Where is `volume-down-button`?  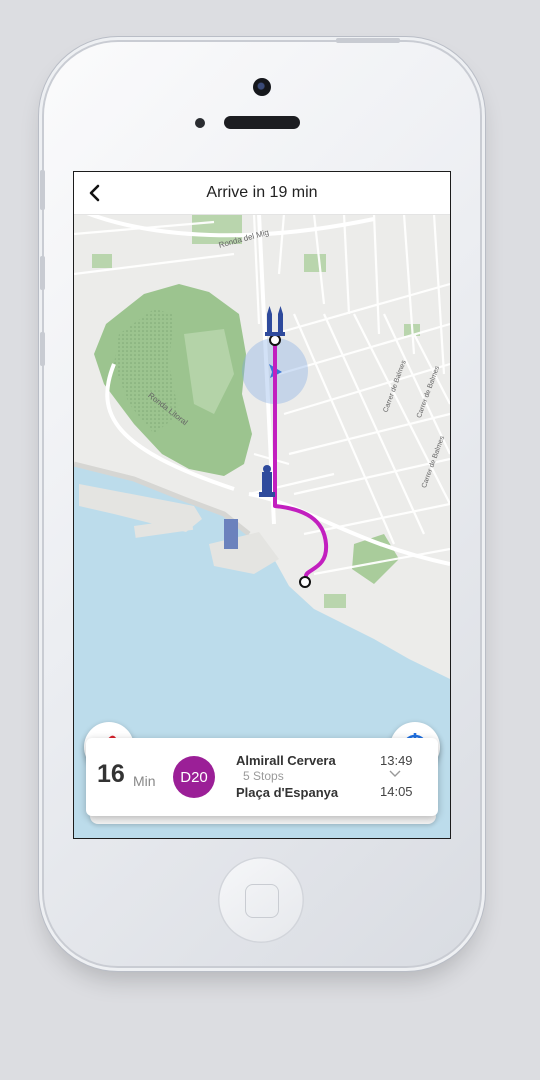
volume-down-button is located at coordinates (42, 349).